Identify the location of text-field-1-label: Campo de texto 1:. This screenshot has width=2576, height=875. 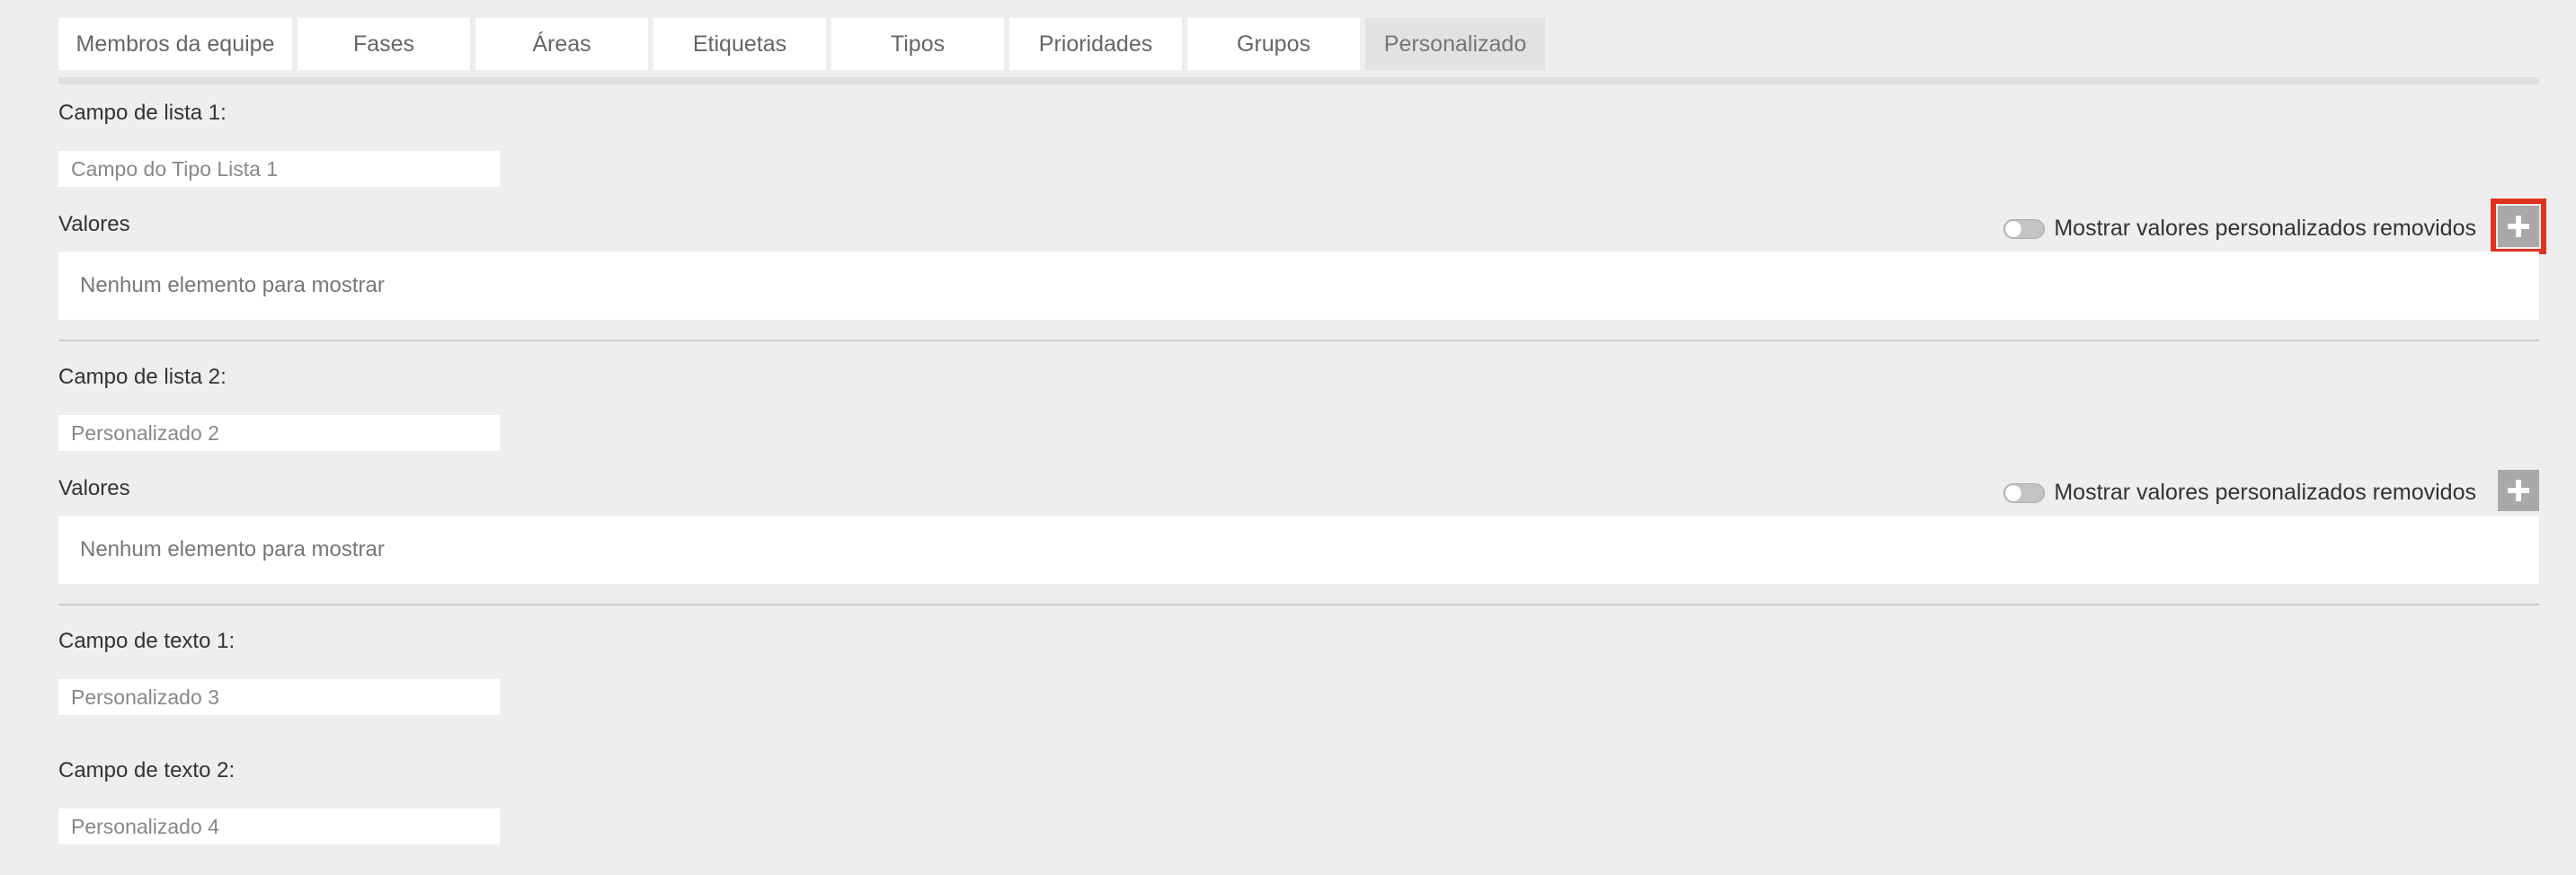
(146, 641).